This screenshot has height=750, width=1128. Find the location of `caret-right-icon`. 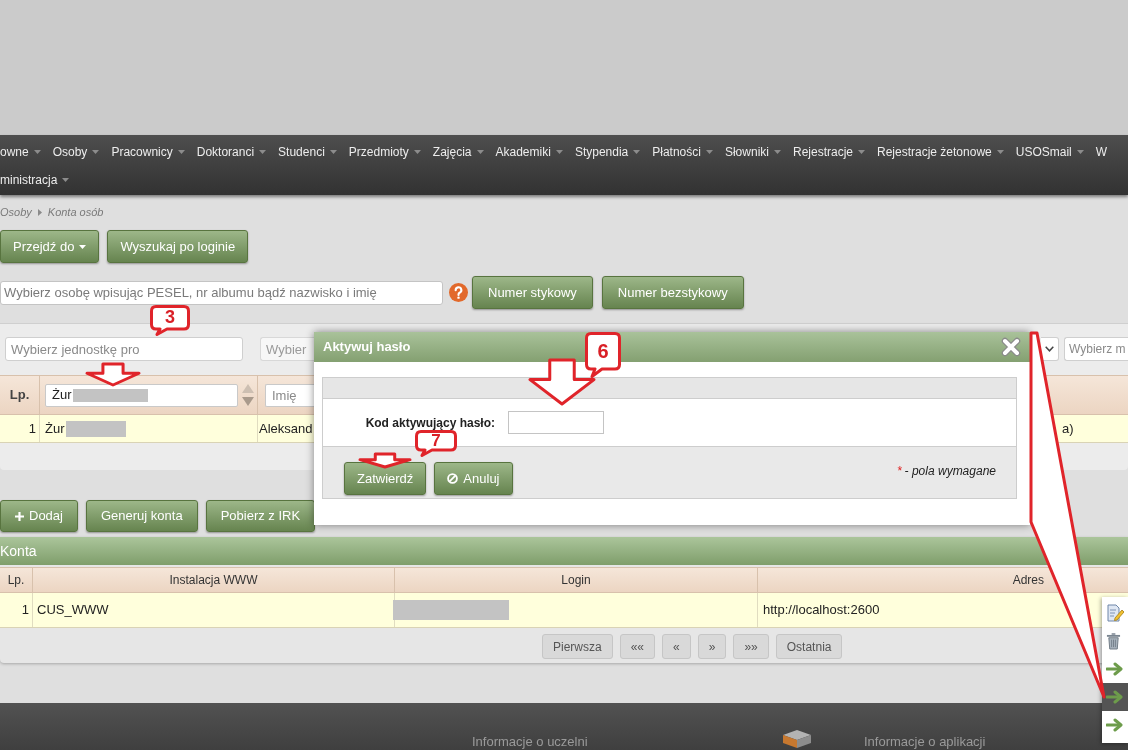

caret-right-icon is located at coordinates (39, 212).